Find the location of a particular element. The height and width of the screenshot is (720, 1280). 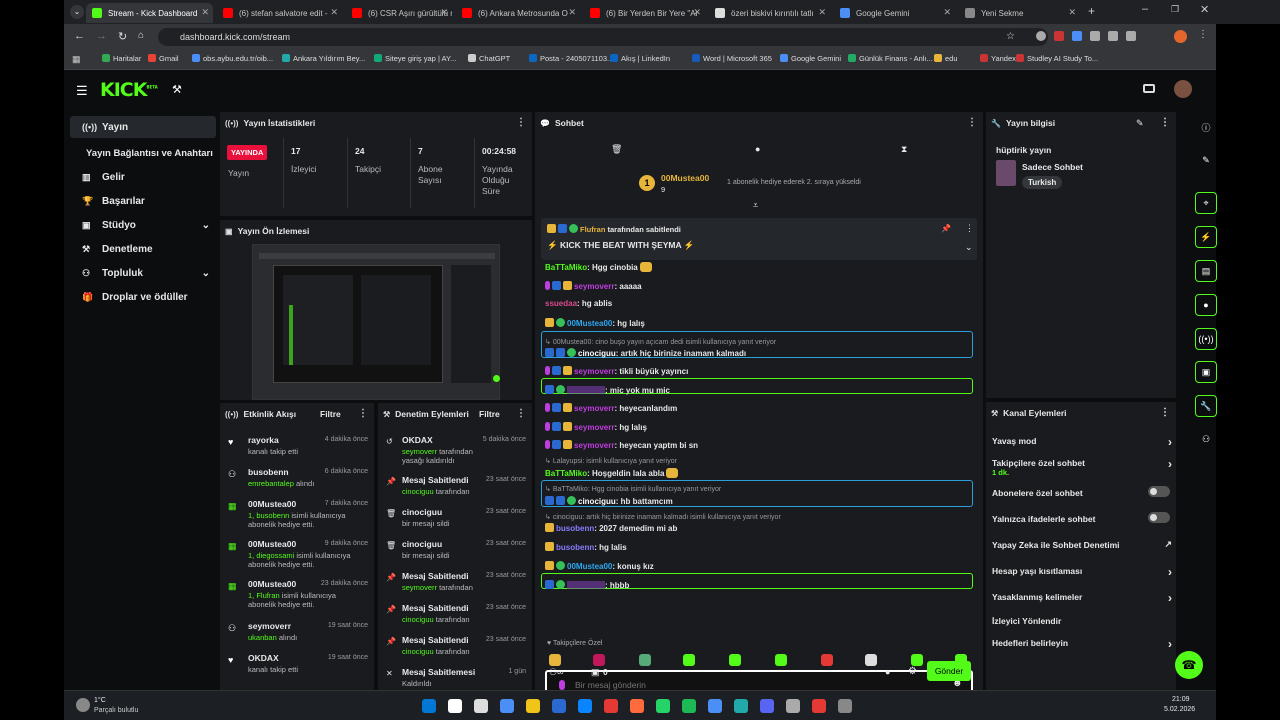

browser-tab: özeri biskivi kırıntılı tatlı ✕ is located at coordinates (769, 13).